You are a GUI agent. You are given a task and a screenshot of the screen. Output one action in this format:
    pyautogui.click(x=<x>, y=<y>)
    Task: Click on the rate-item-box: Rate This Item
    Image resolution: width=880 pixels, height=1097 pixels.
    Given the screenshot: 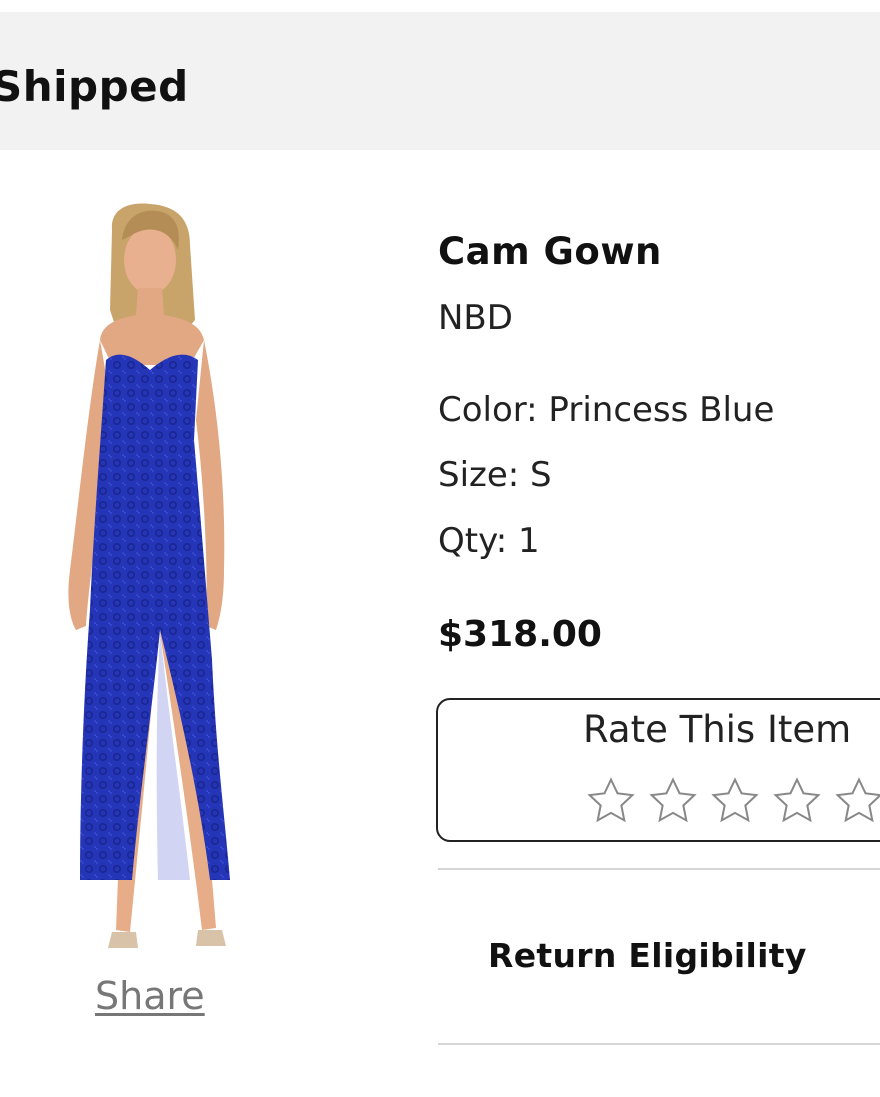 What is the action you would take?
    pyautogui.click(x=658, y=770)
    